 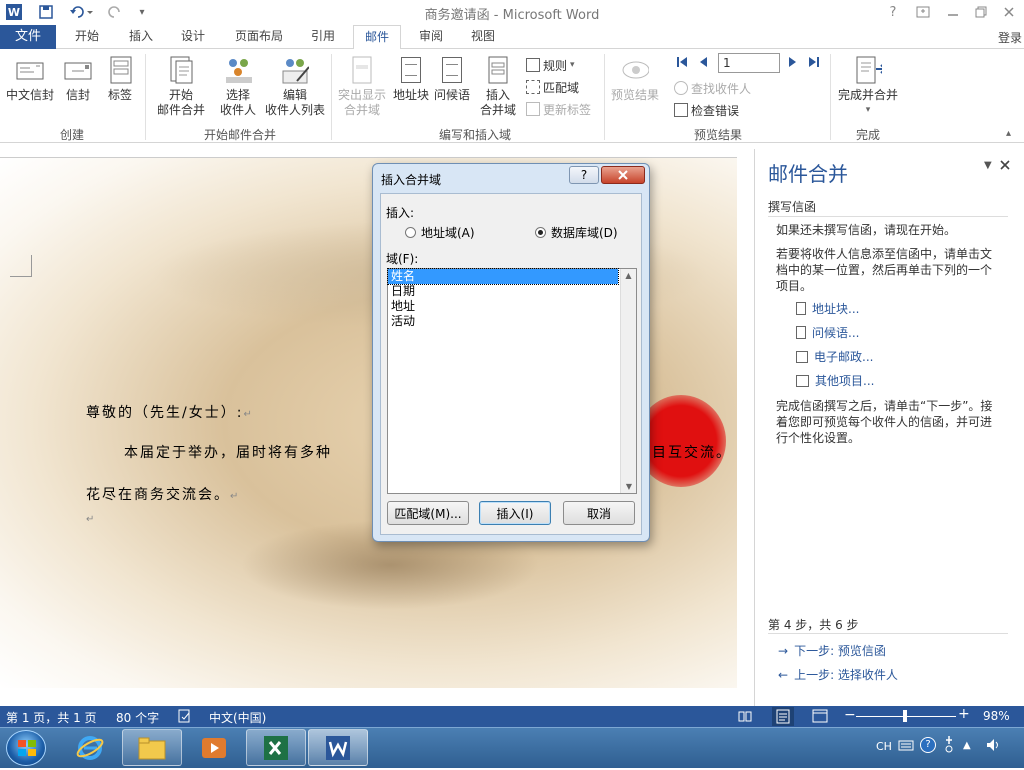 What do you see at coordinates (540, 232) in the screenshot?
I see `radio-selected-icon` at bounding box center [540, 232].